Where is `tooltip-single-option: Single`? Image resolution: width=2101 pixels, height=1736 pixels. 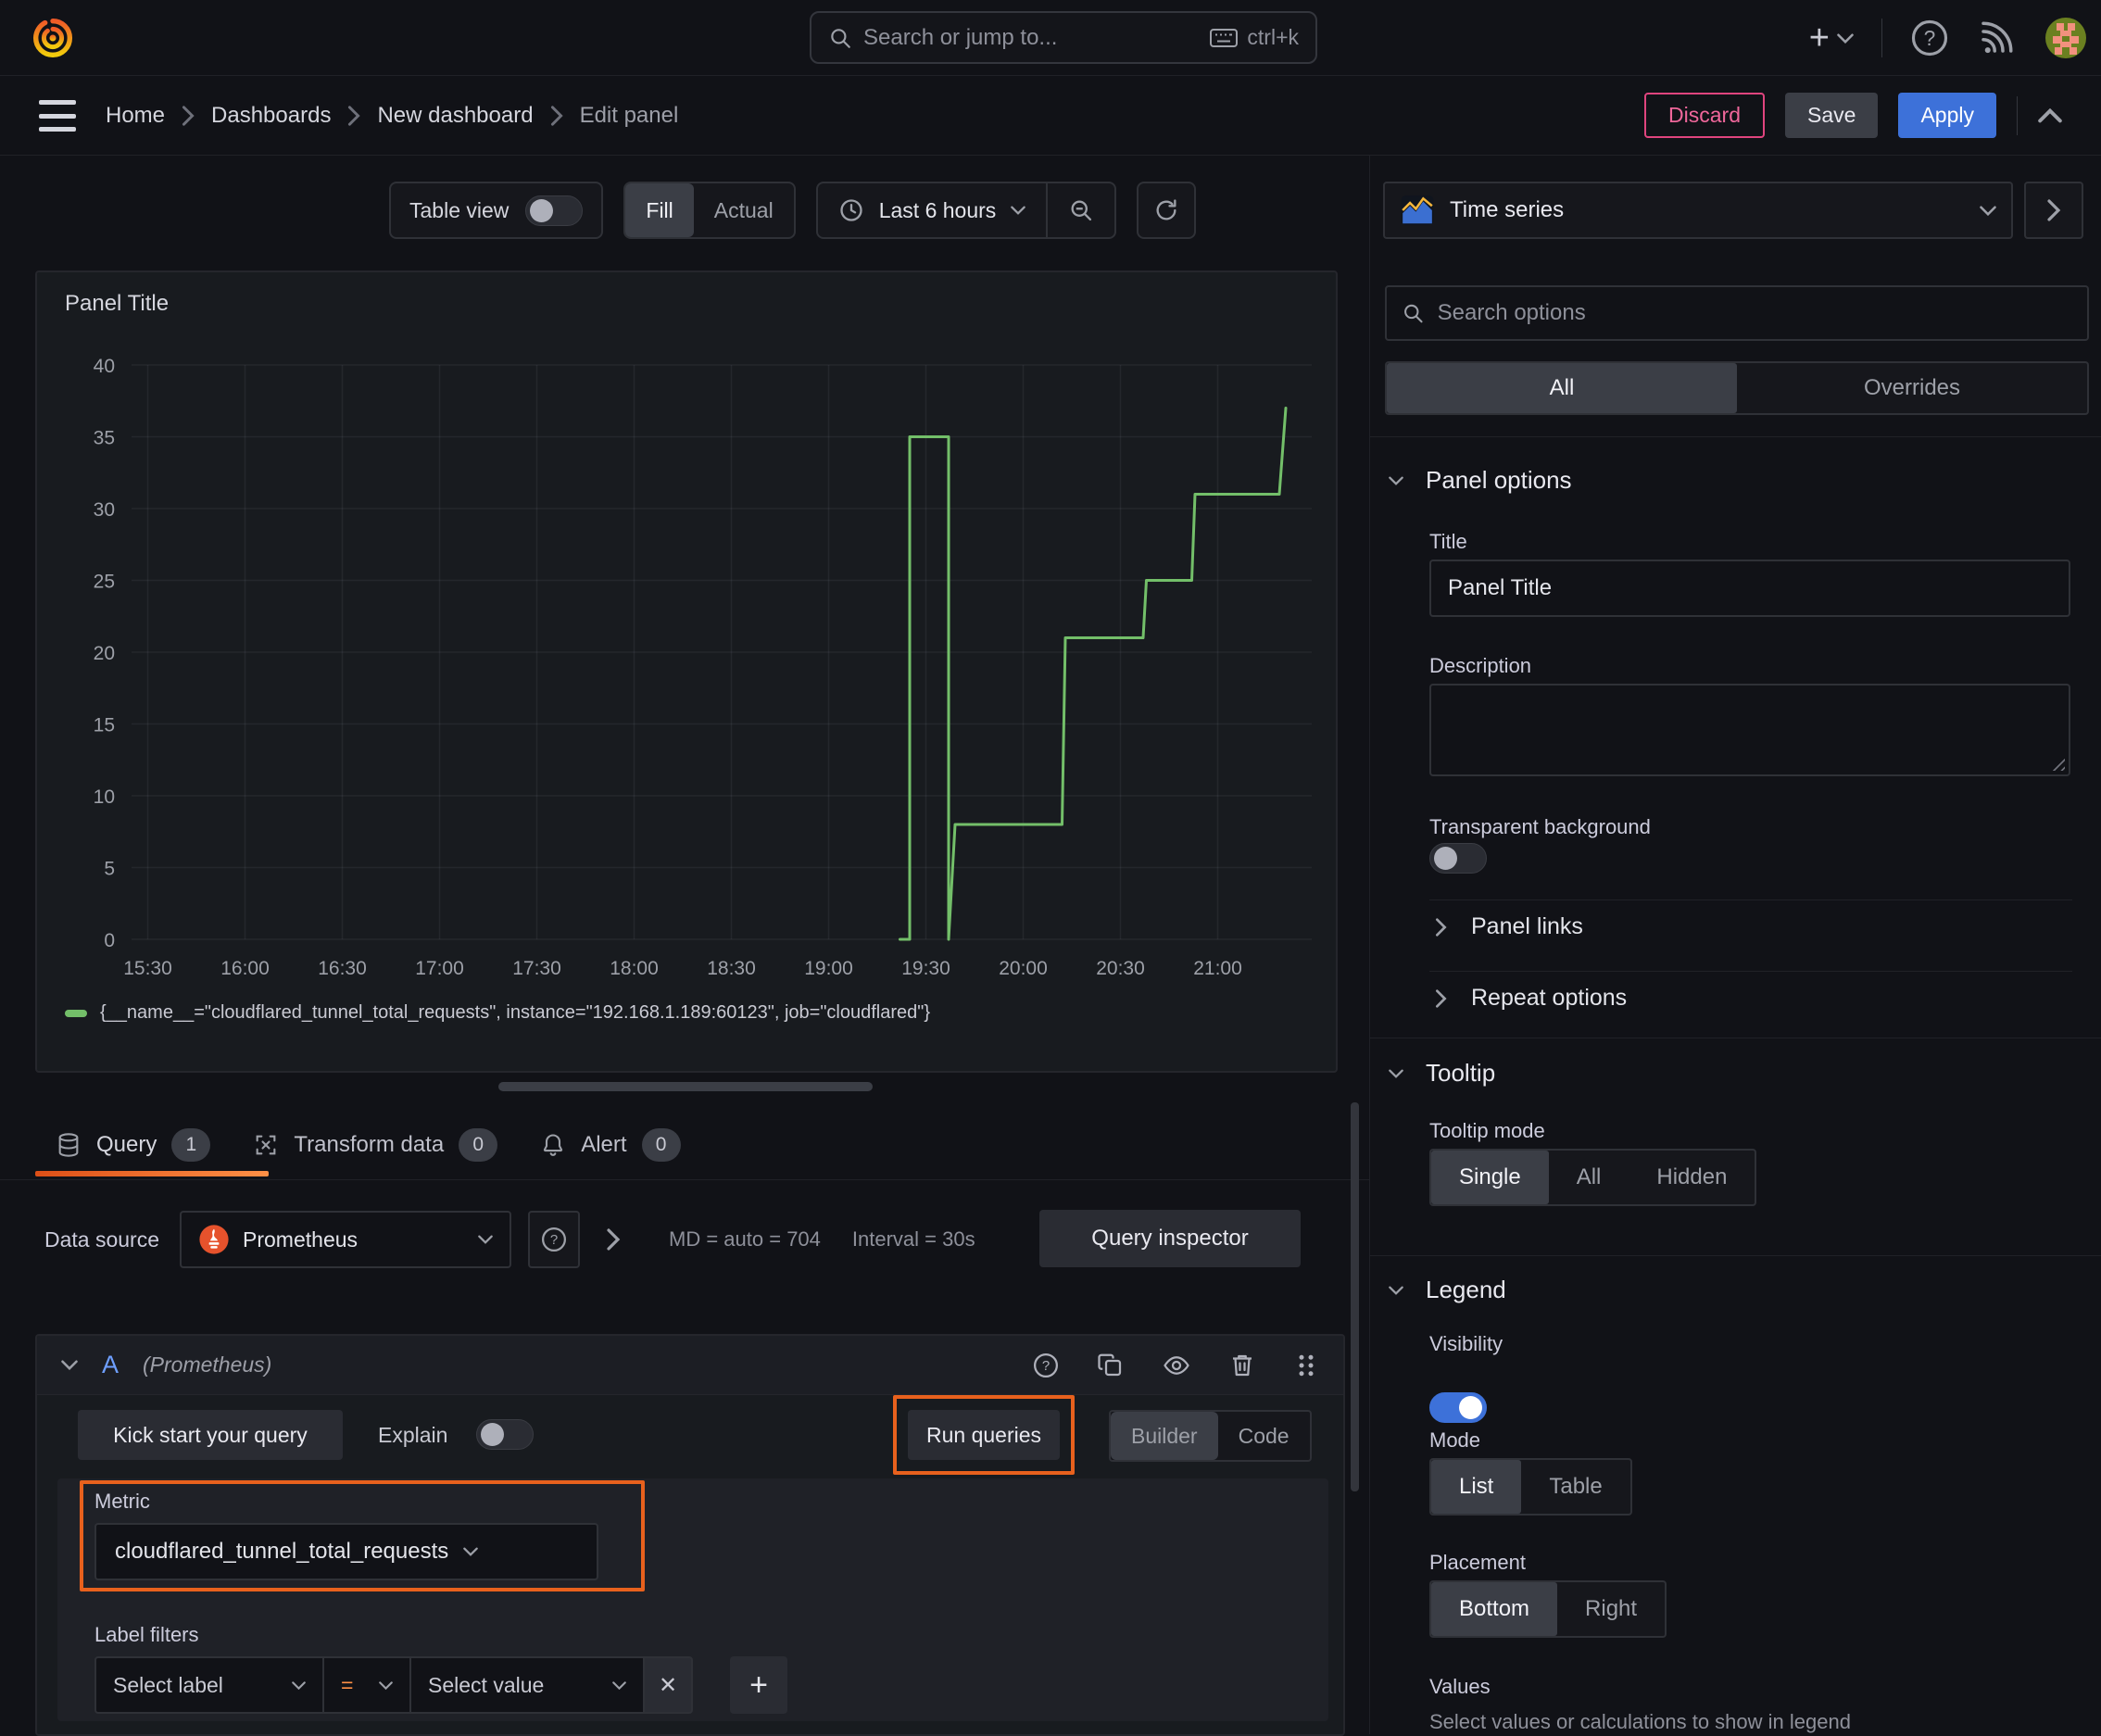
tooltip-single-option: Single is located at coordinates (1490, 1177).